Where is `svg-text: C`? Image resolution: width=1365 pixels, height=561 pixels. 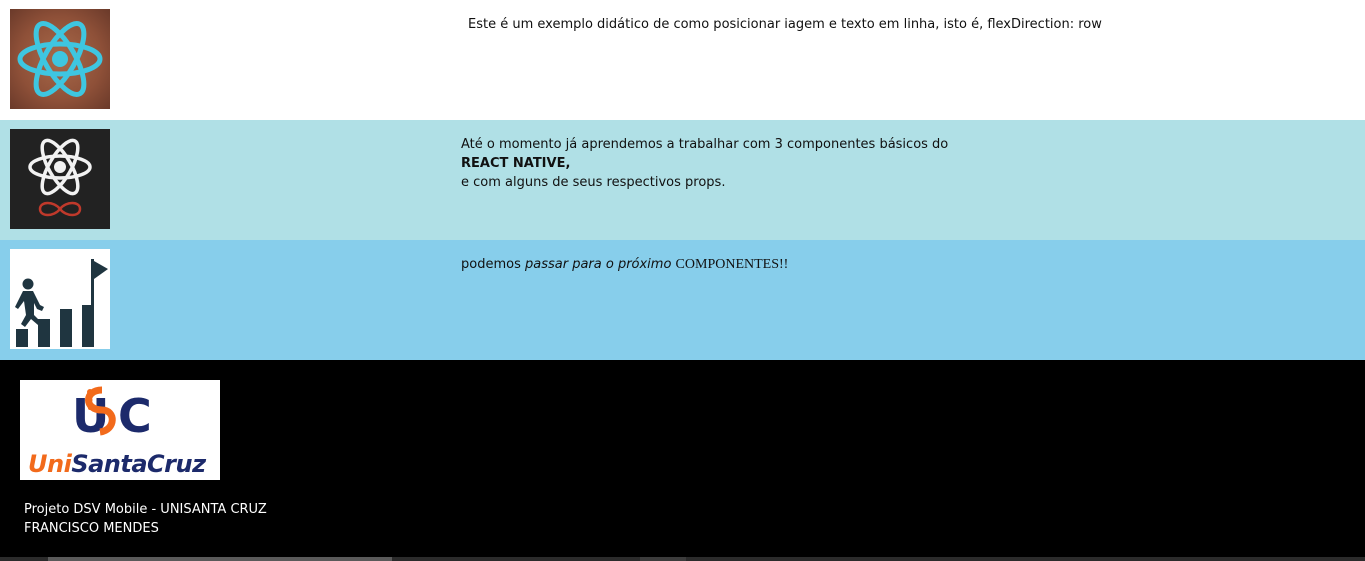 svg-text: C is located at coordinates (135, 416).